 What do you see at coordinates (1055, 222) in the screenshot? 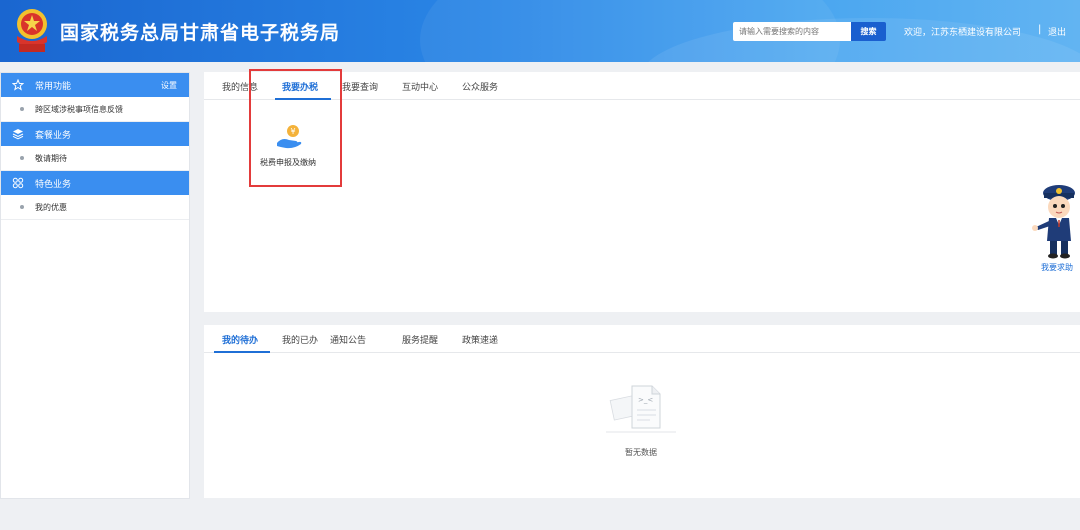
I see `tax-officer-mascot-icon` at bounding box center [1055, 222].